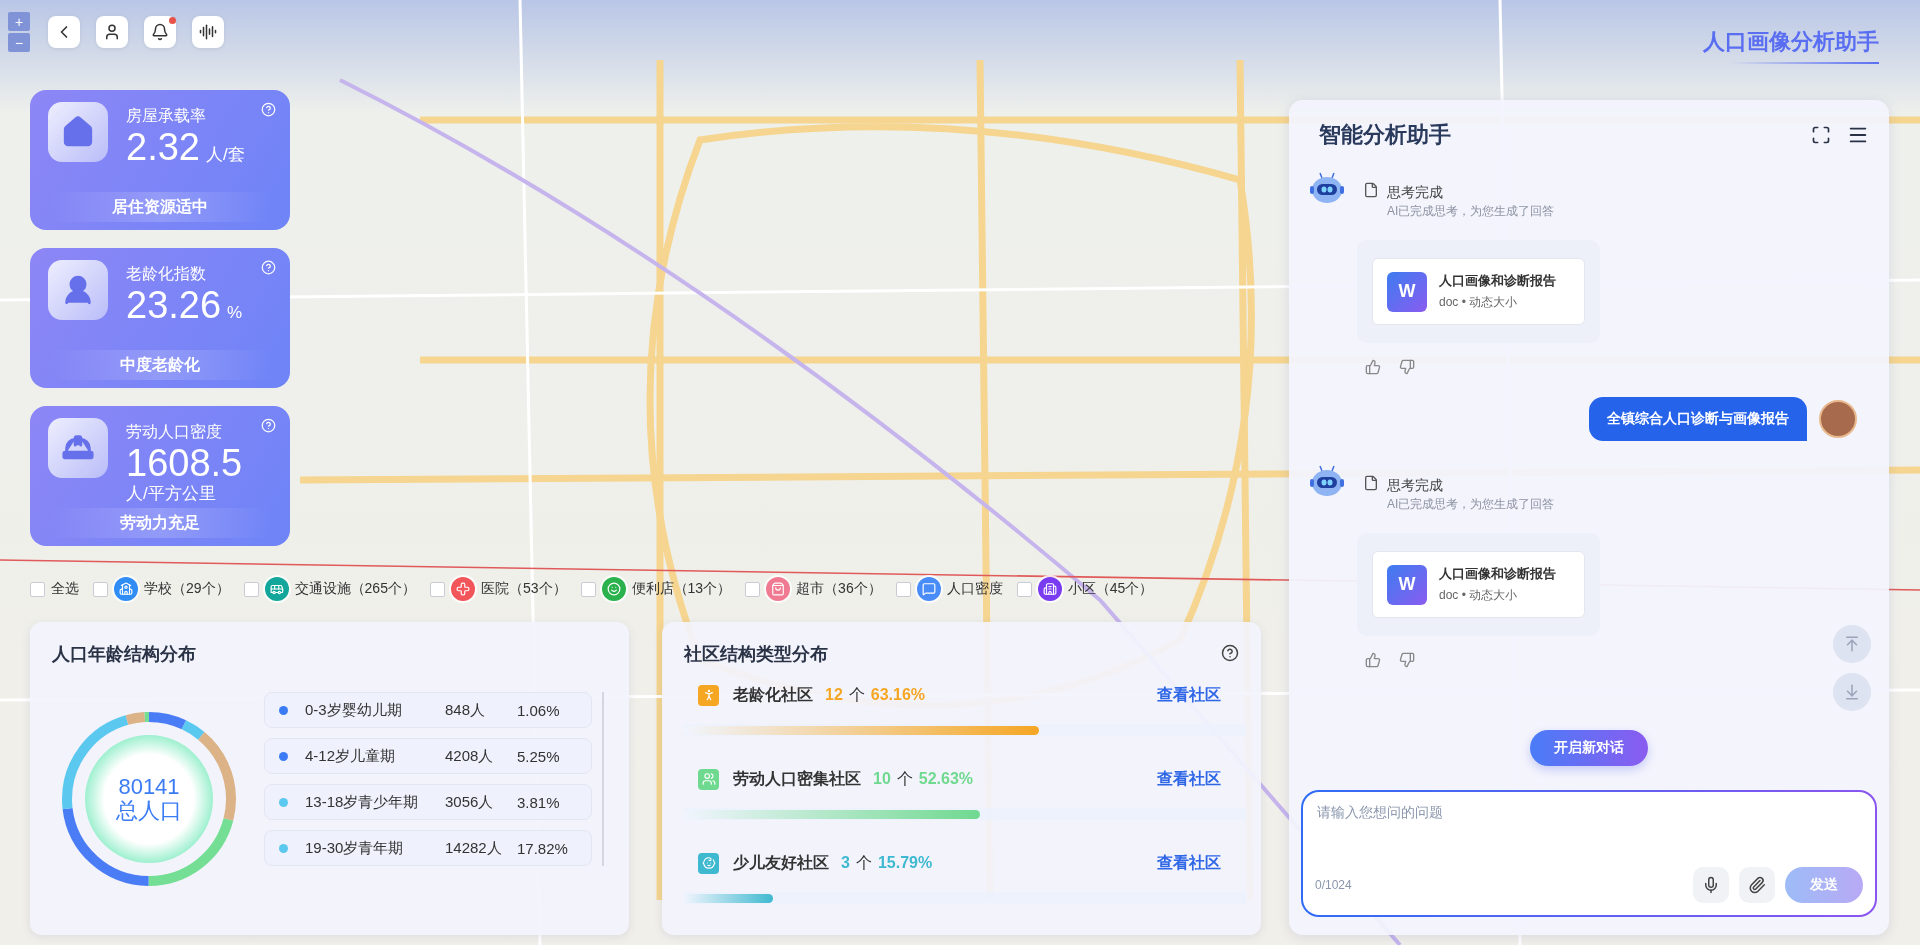 The height and width of the screenshot is (945, 1920). What do you see at coordinates (539, 710) in the screenshot?
I see `age-group-percent: 1.06%` at bounding box center [539, 710].